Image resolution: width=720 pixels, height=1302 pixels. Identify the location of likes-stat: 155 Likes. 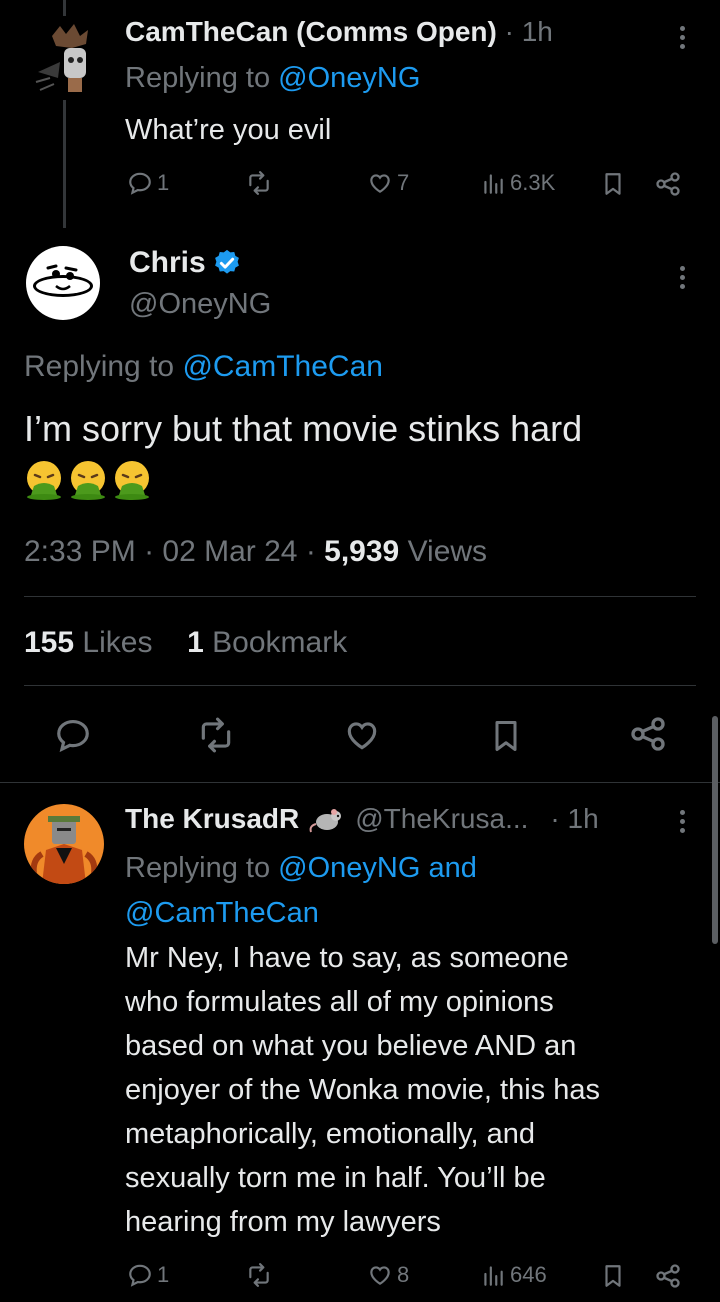
(88, 642).